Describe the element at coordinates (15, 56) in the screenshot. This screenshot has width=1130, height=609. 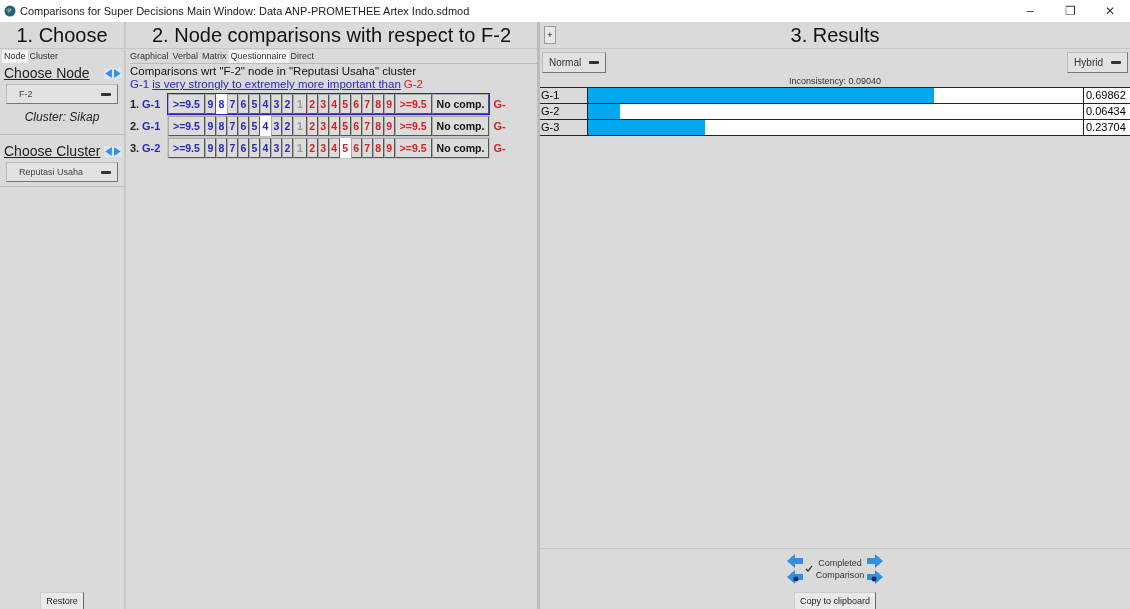
I see `tab: Node` at that location.